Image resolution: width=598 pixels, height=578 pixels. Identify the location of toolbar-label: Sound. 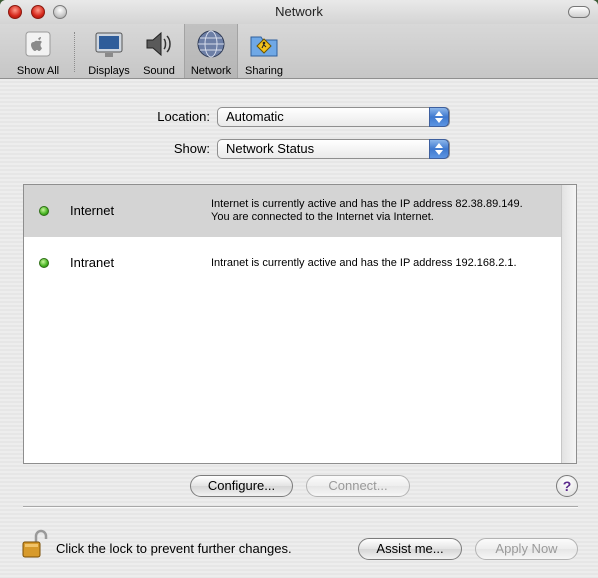
(159, 71).